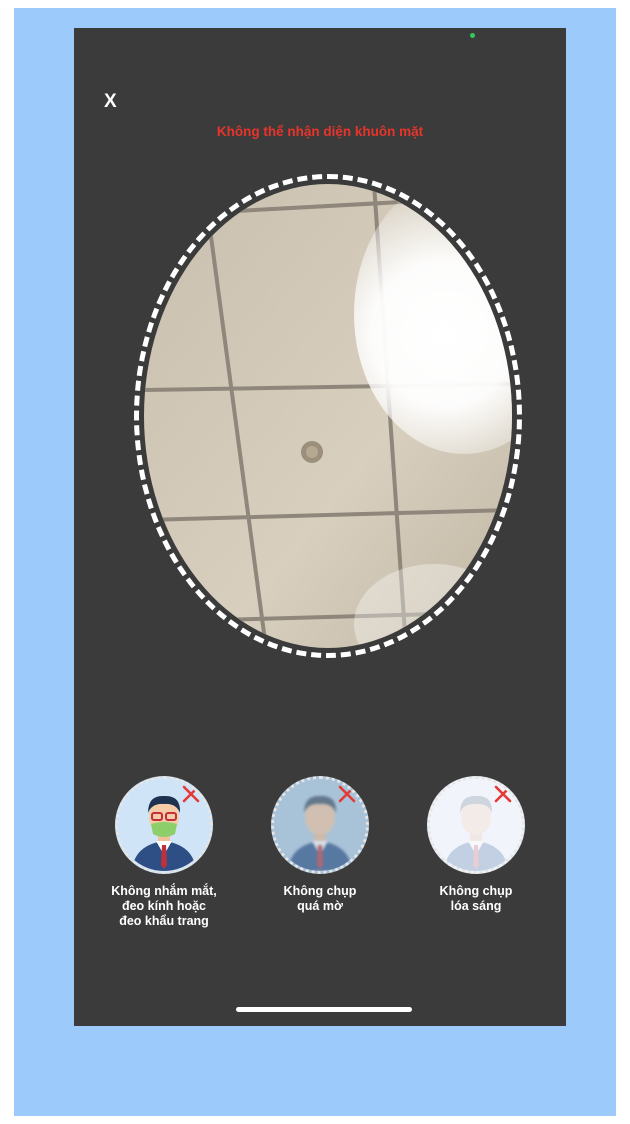 The height and width of the screenshot is (1124, 630). Describe the element at coordinates (472, 35) in the screenshot. I see `camera-indicator-dot` at that location.